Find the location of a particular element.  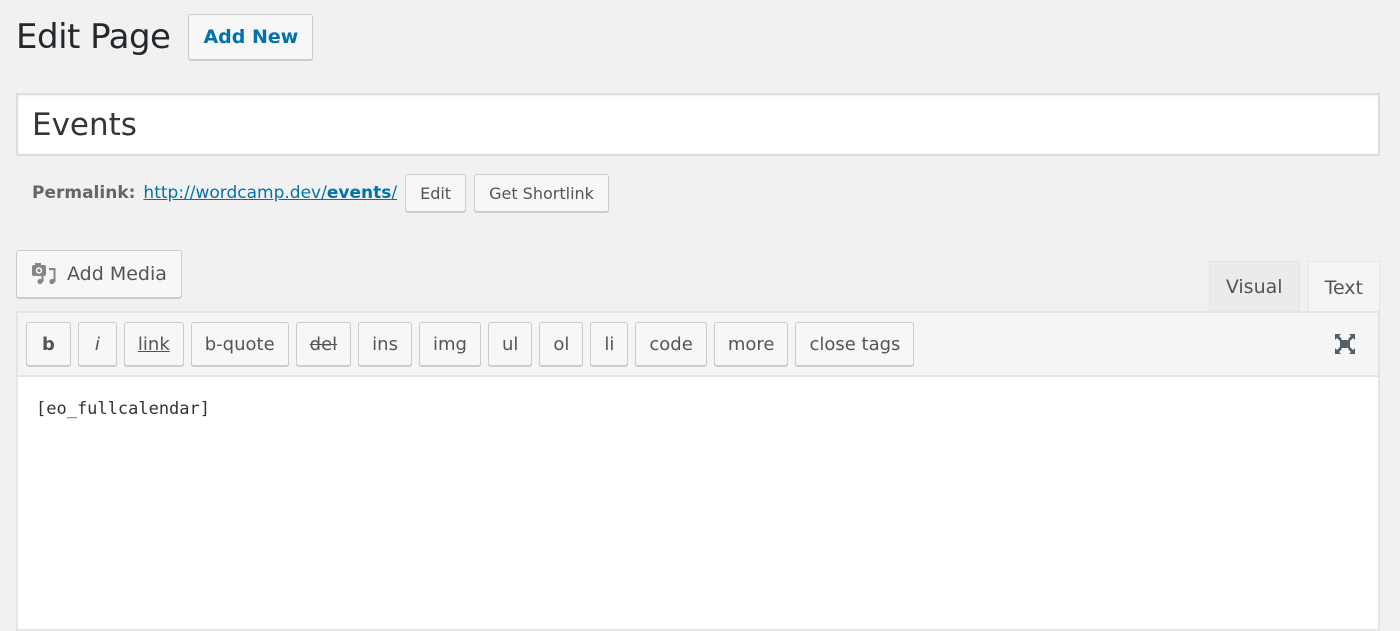

permalink-url-base: http://wordcamp.dev/ is located at coordinates (235, 193).